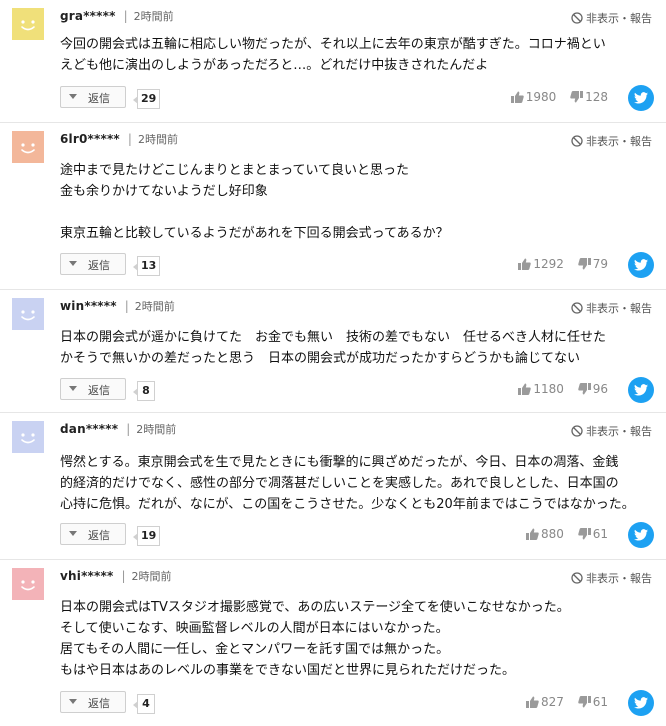  I want to click on comment-username: vhi*****, so click(86, 576).